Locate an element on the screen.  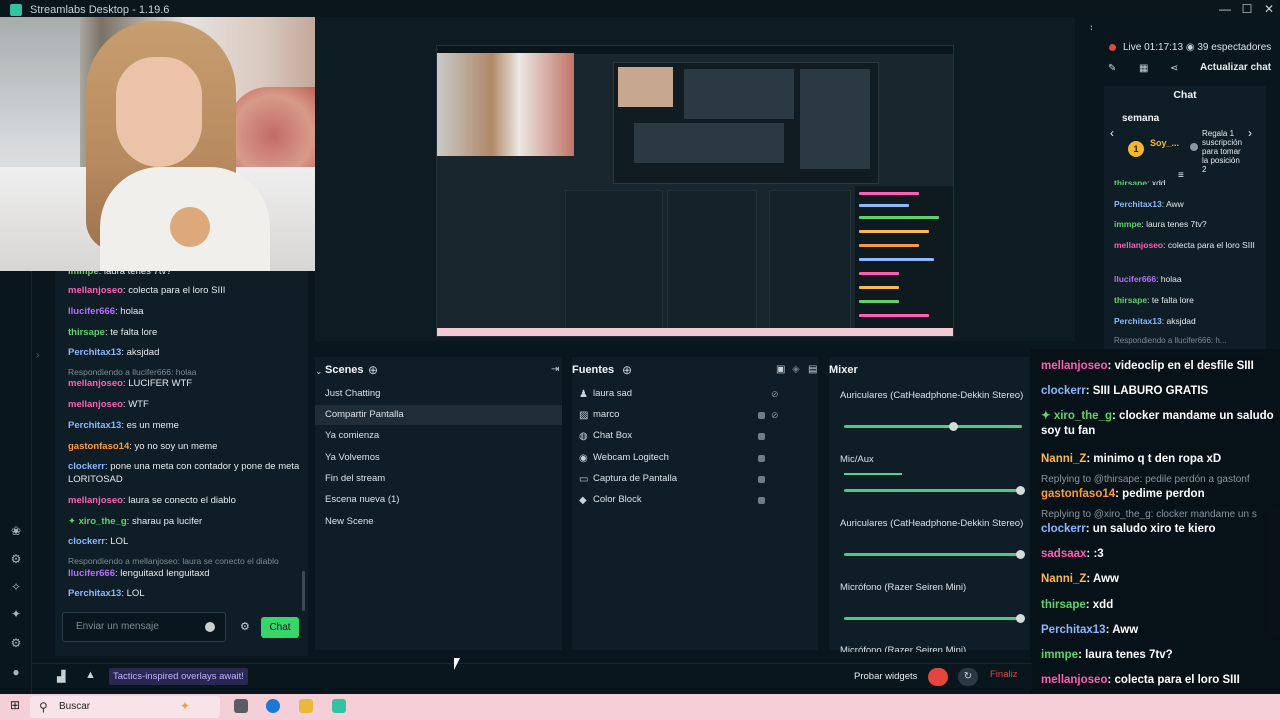
scene-item: Escena nueva (1) is located at coordinates (438, 500).